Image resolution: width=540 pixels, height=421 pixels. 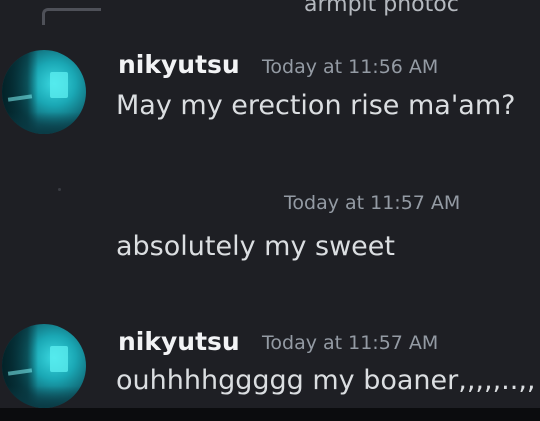 What do you see at coordinates (350, 67) in the screenshot?
I see `message-timestamp: Today at 11:56 AM` at bounding box center [350, 67].